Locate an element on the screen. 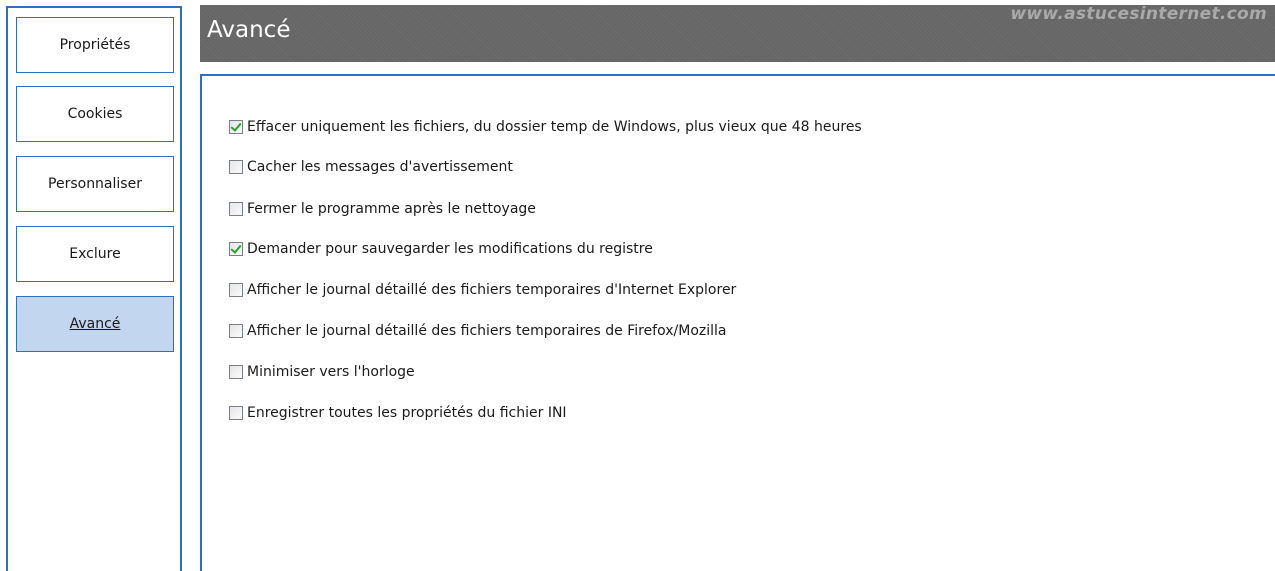 Image resolution: width=1275 pixels, height=571 pixels. sidebar-item-avance: Avancé is located at coordinates (95, 324).